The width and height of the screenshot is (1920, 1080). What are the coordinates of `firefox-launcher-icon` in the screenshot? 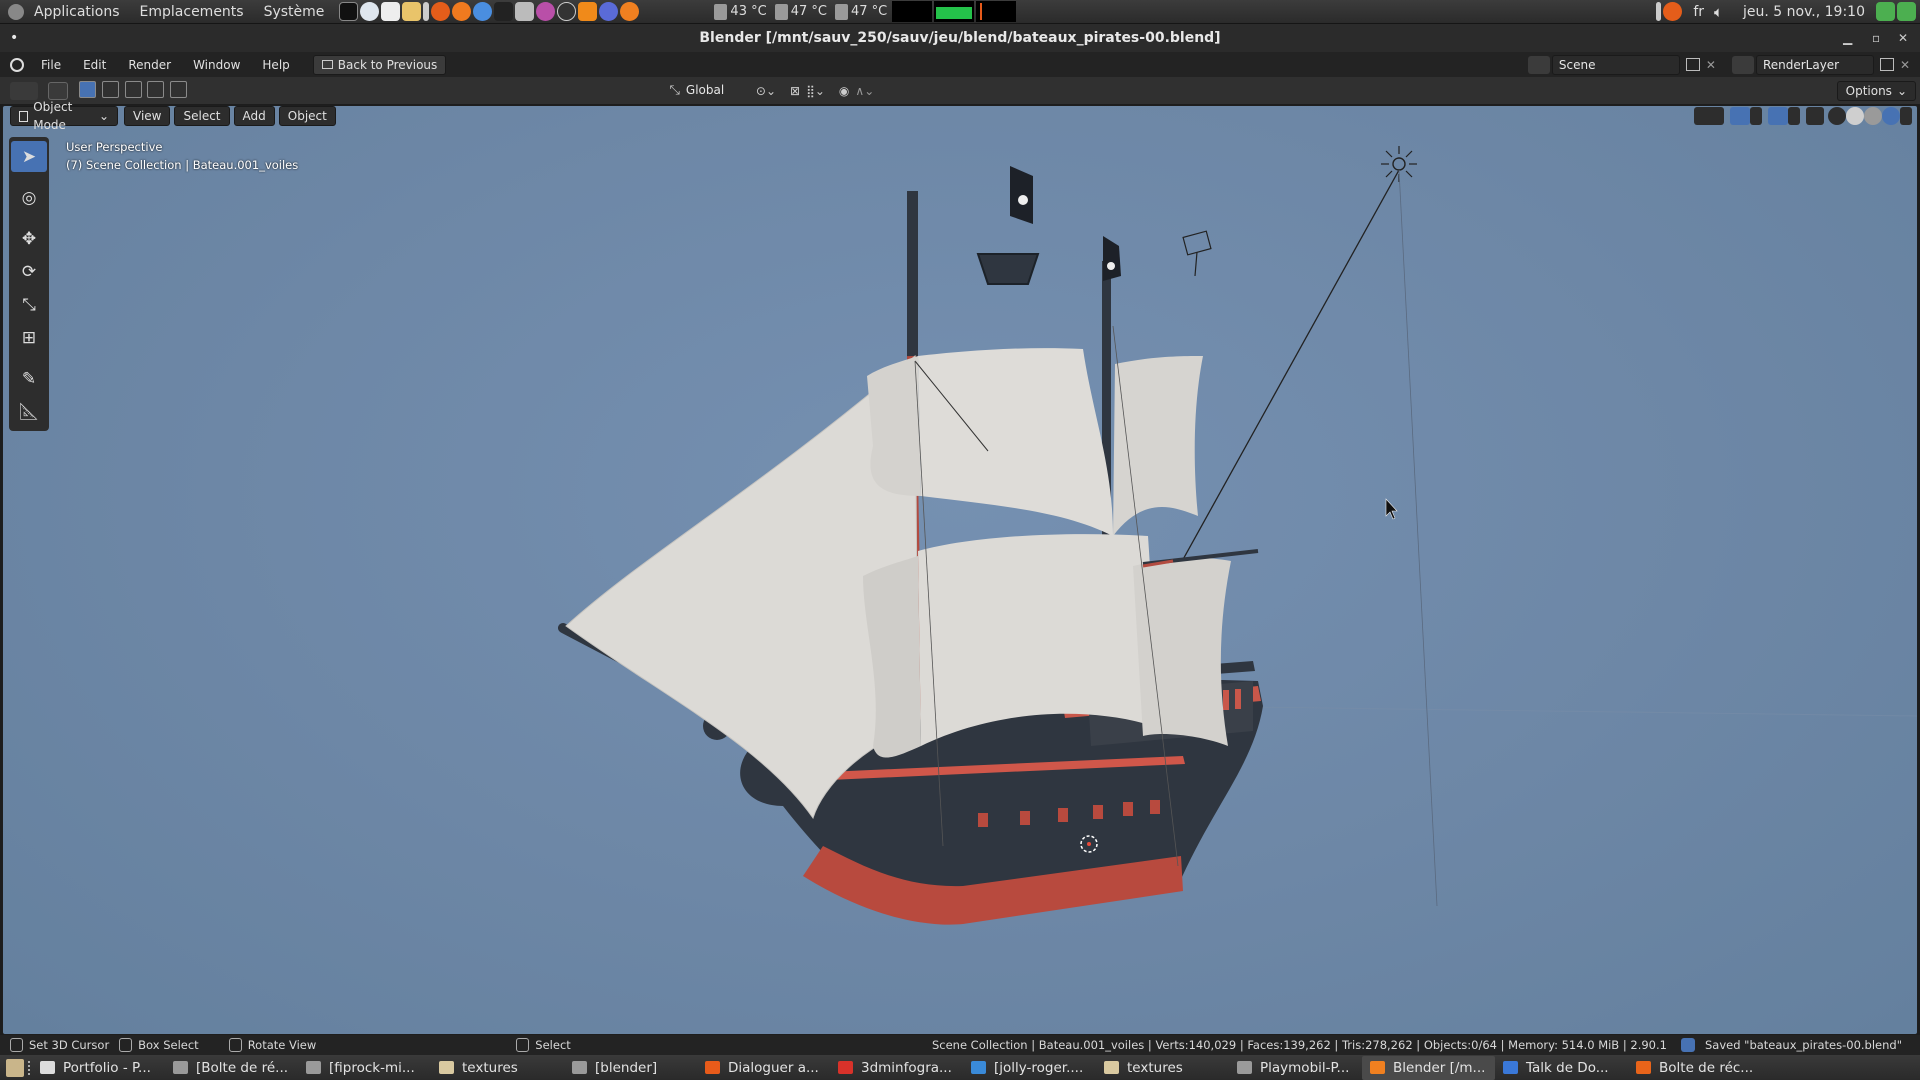 It's located at (462, 11).